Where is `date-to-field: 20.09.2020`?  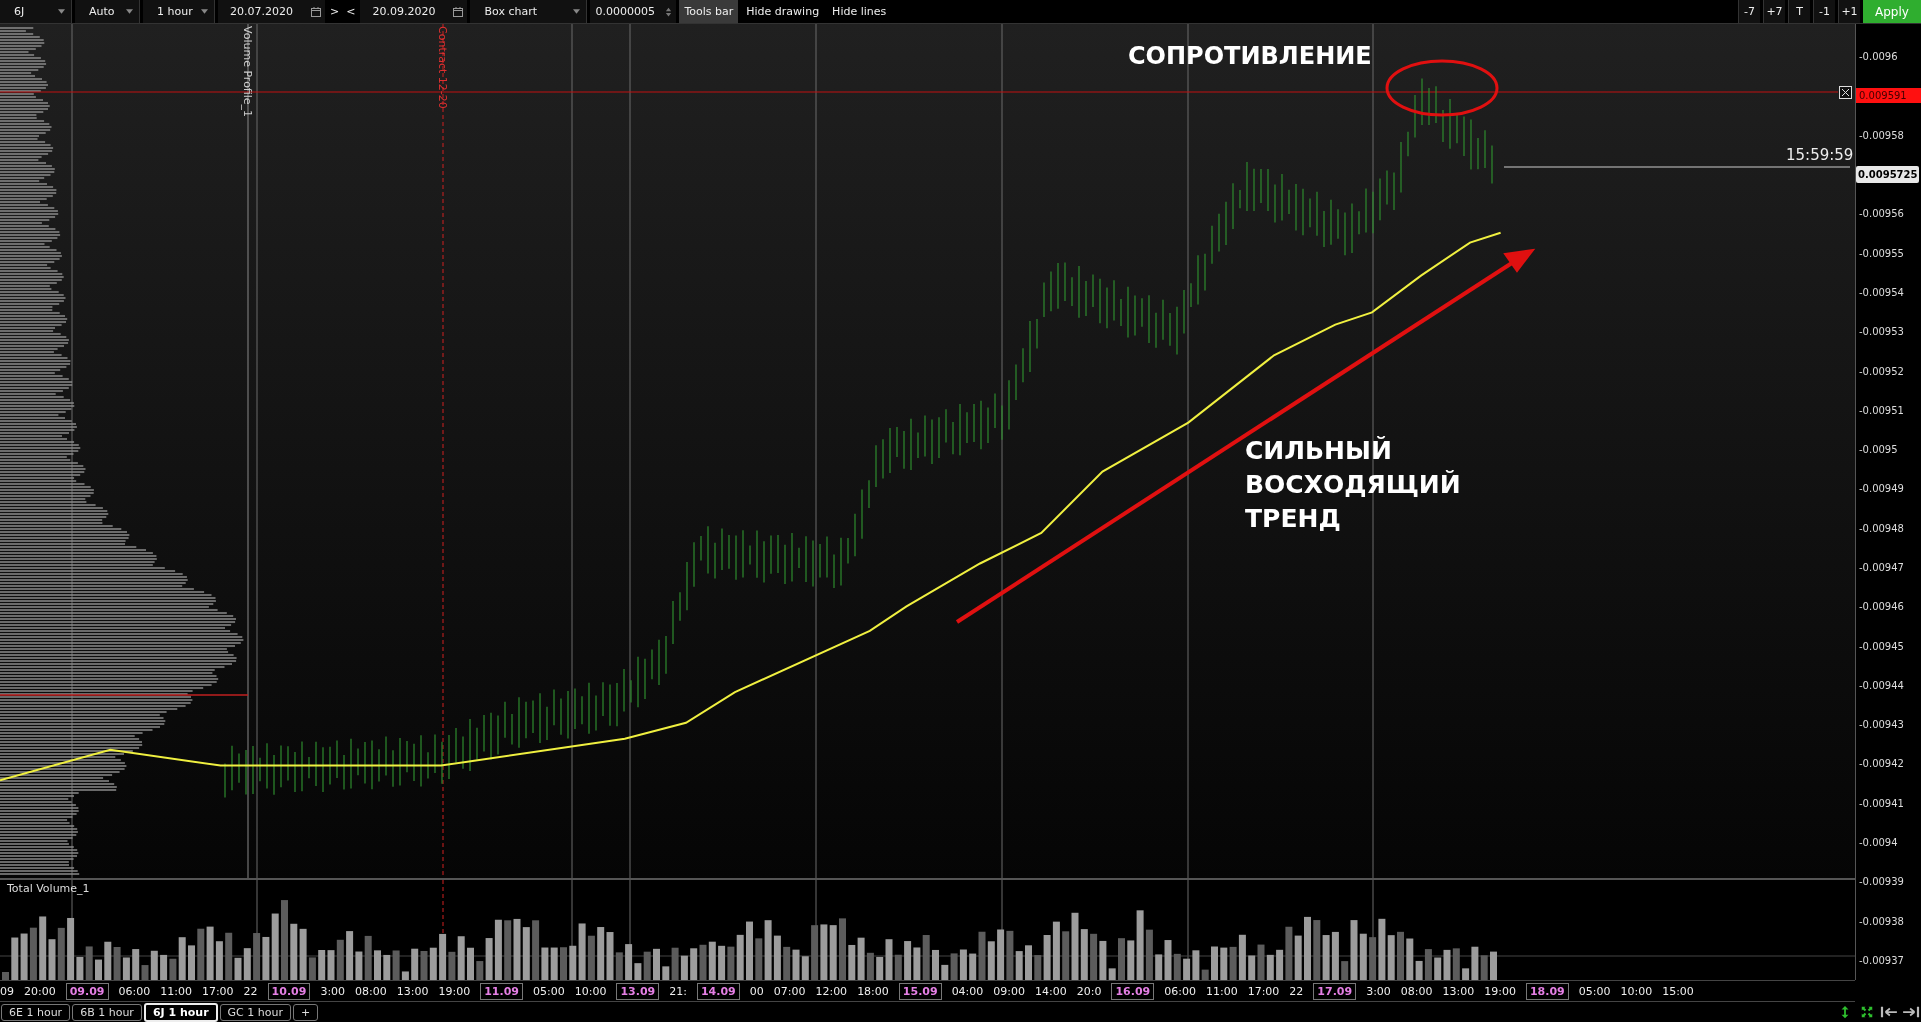
date-to-field: 20.09.2020 is located at coordinates (414, 11).